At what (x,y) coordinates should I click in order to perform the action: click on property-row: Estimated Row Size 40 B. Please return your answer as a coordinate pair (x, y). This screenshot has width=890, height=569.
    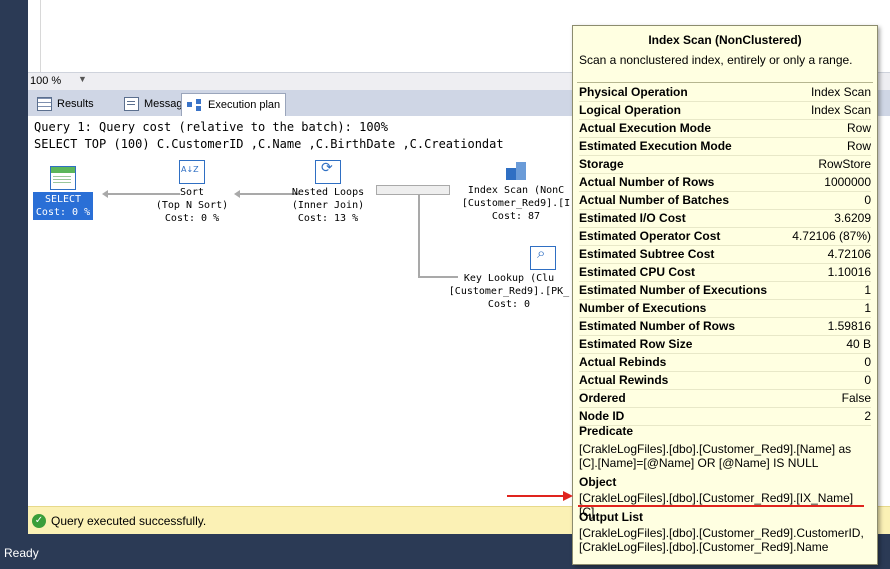
    Looking at the image, I should click on (725, 345).